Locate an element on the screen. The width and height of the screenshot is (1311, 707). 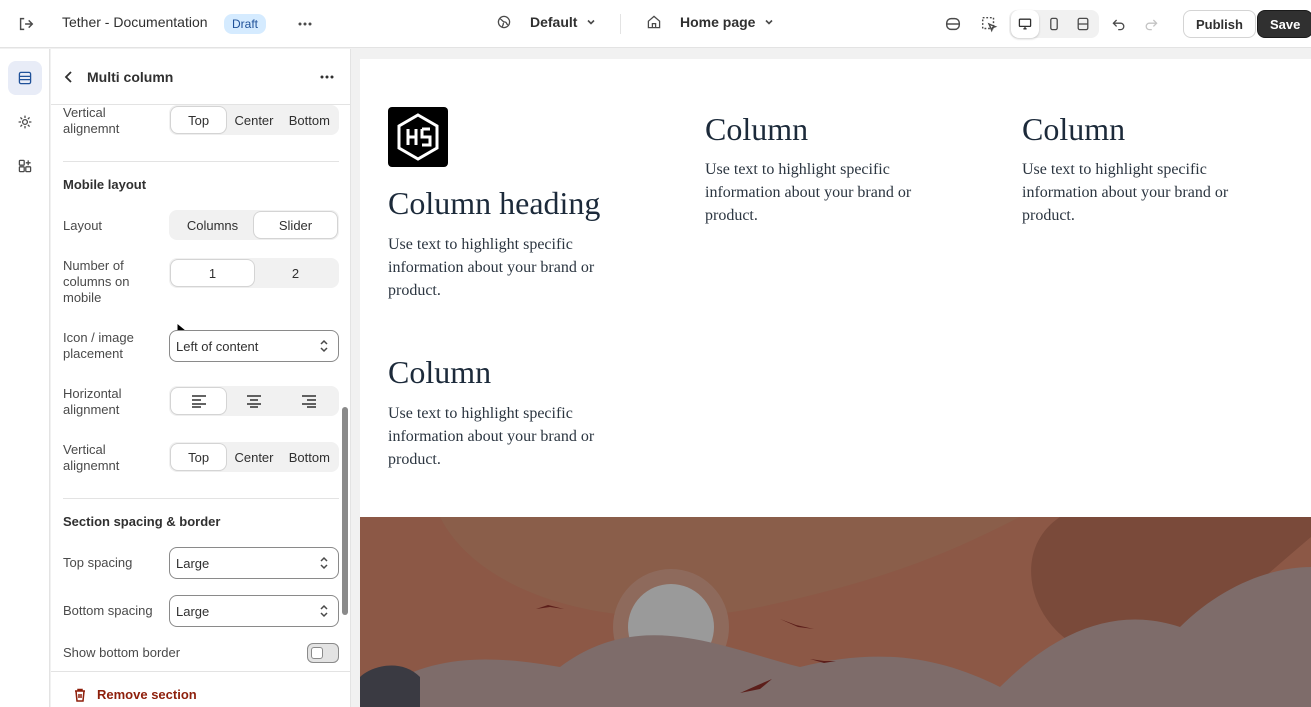
columns-2-option: 2 is located at coordinates (295, 273).